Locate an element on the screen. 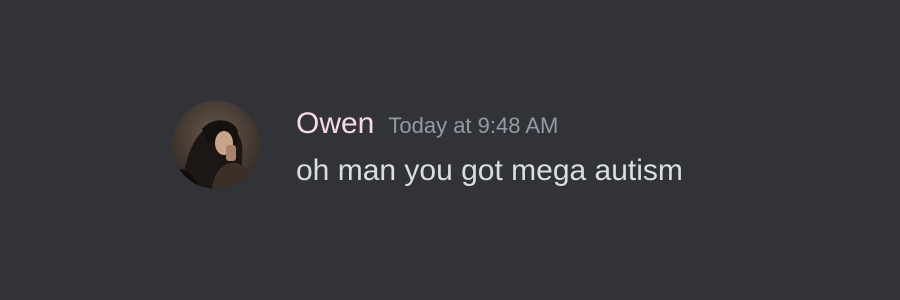 The height and width of the screenshot is (300, 900). message-timestamp: Today at 9:48 AM is located at coordinates (473, 125).